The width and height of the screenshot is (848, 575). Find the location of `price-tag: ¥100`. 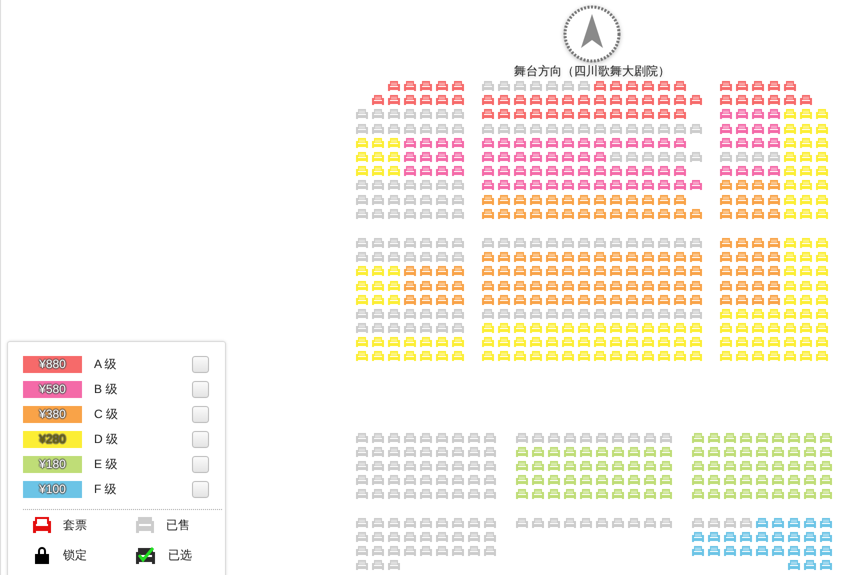

price-tag: ¥100 is located at coordinates (52, 489).